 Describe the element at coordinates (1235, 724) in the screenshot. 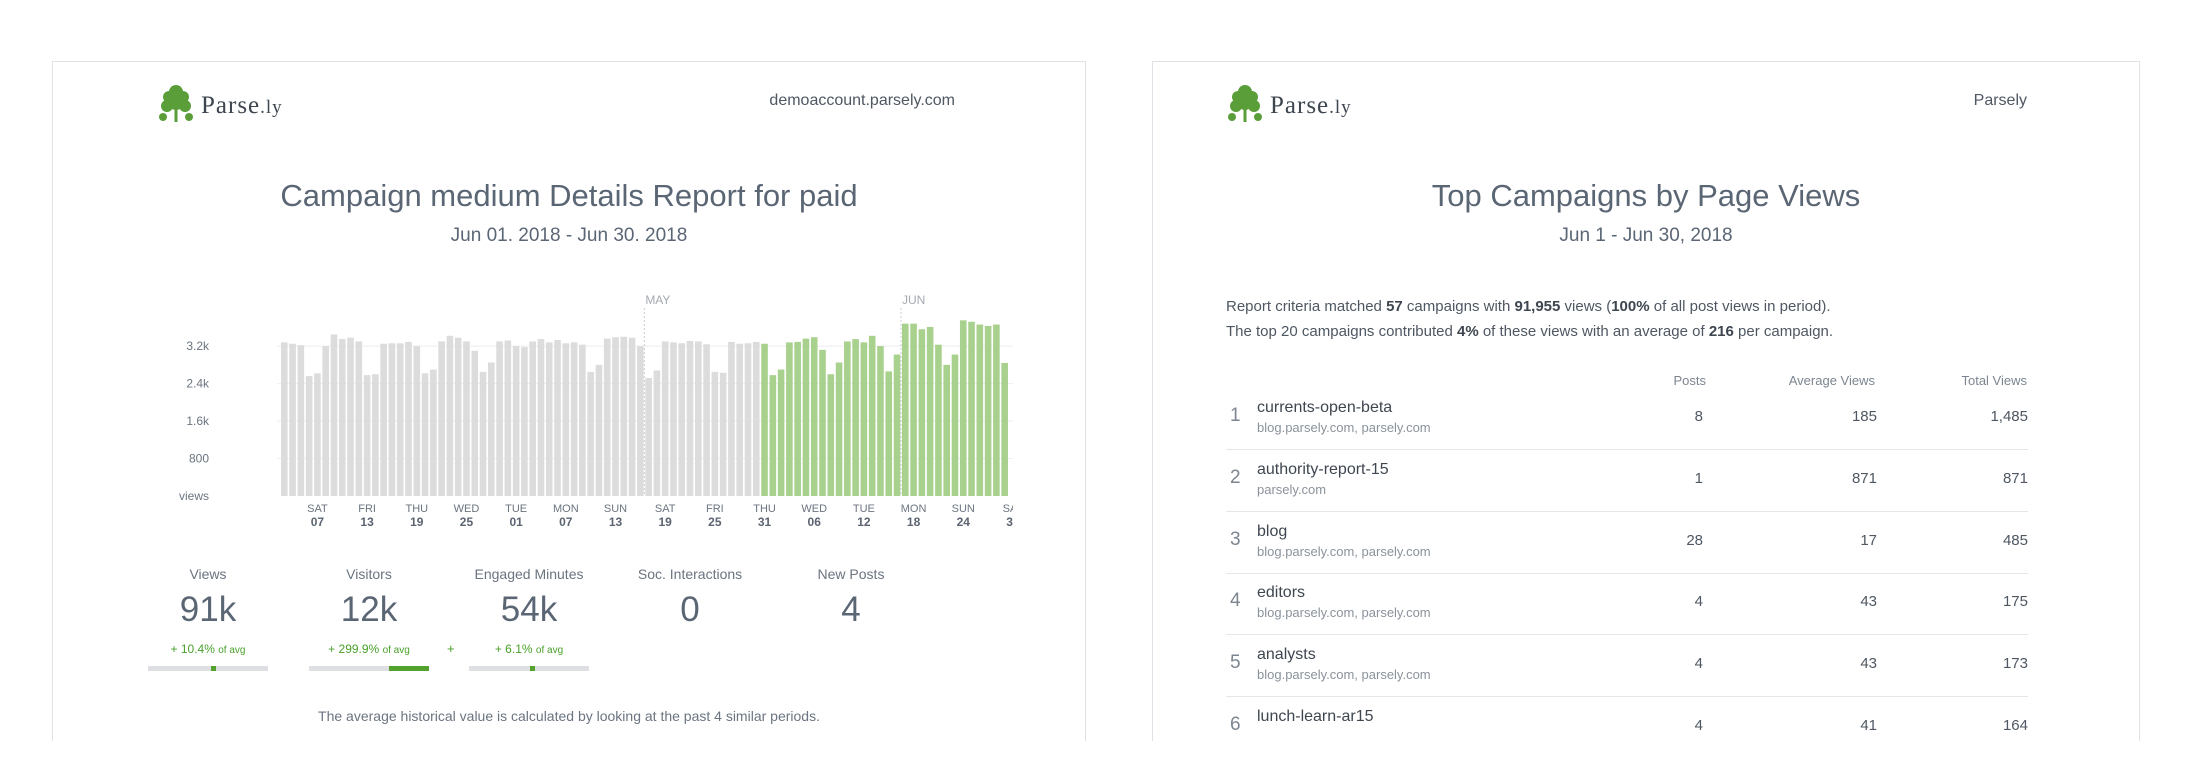

I see `campaign-rank: 6` at that location.